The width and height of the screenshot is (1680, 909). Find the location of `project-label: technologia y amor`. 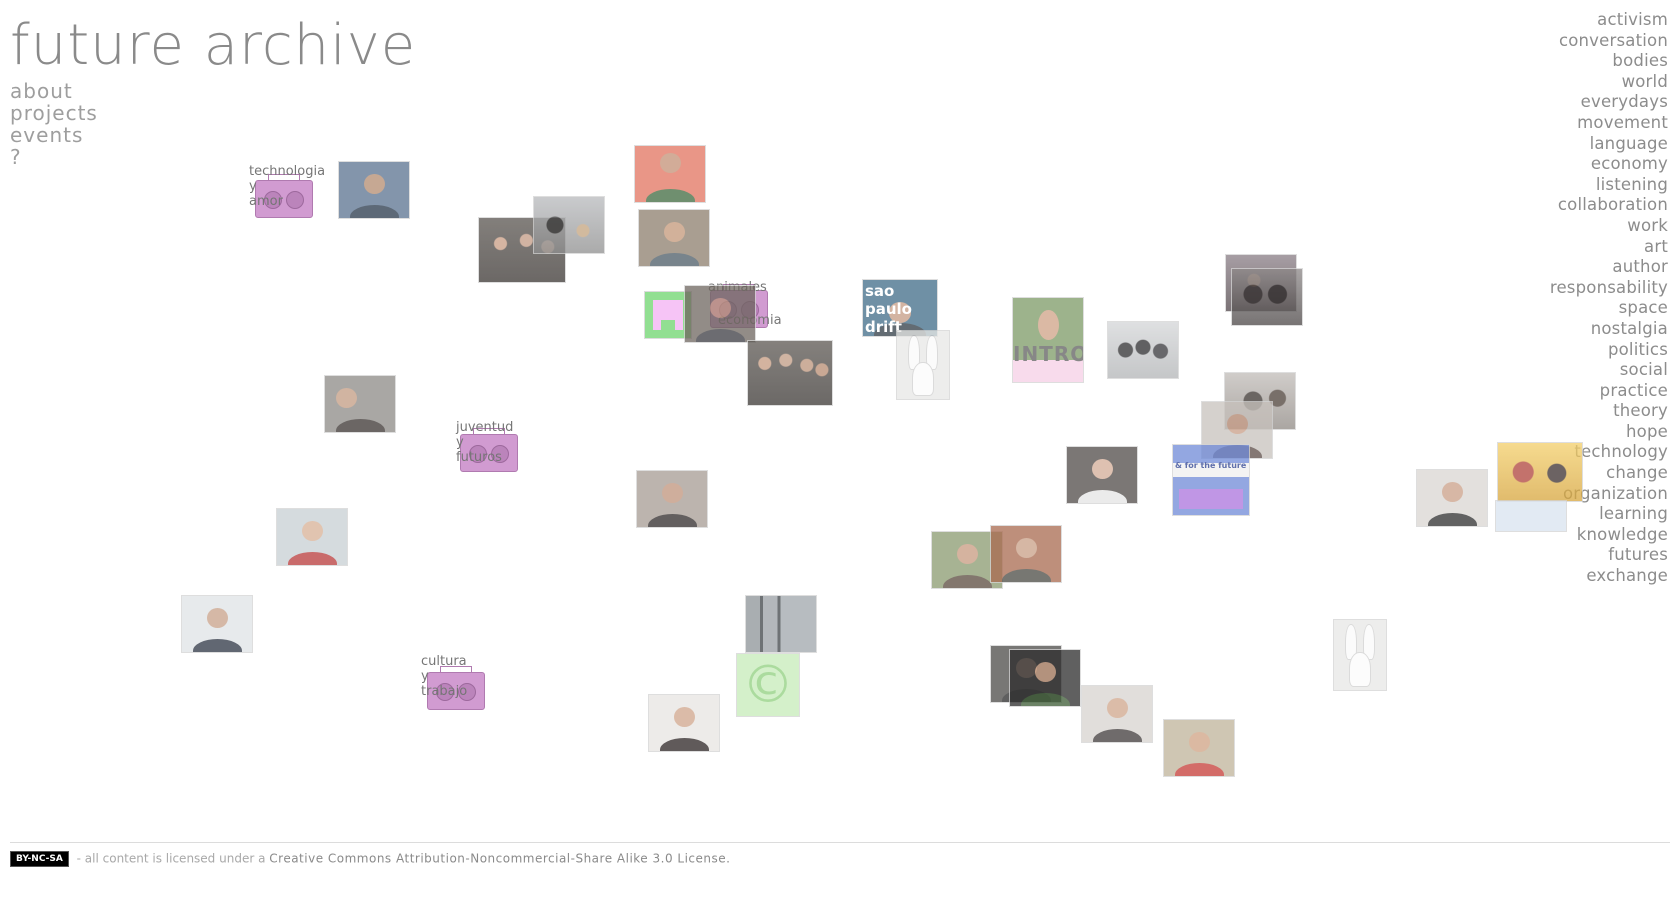

project-label: technologia y amor is located at coordinates (287, 186).